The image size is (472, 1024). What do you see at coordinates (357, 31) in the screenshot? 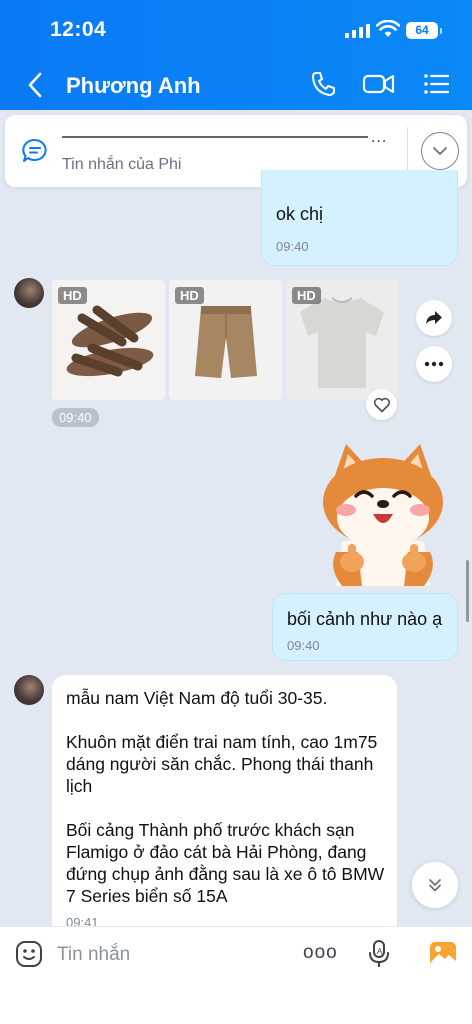
I see `signal-icon` at bounding box center [357, 31].